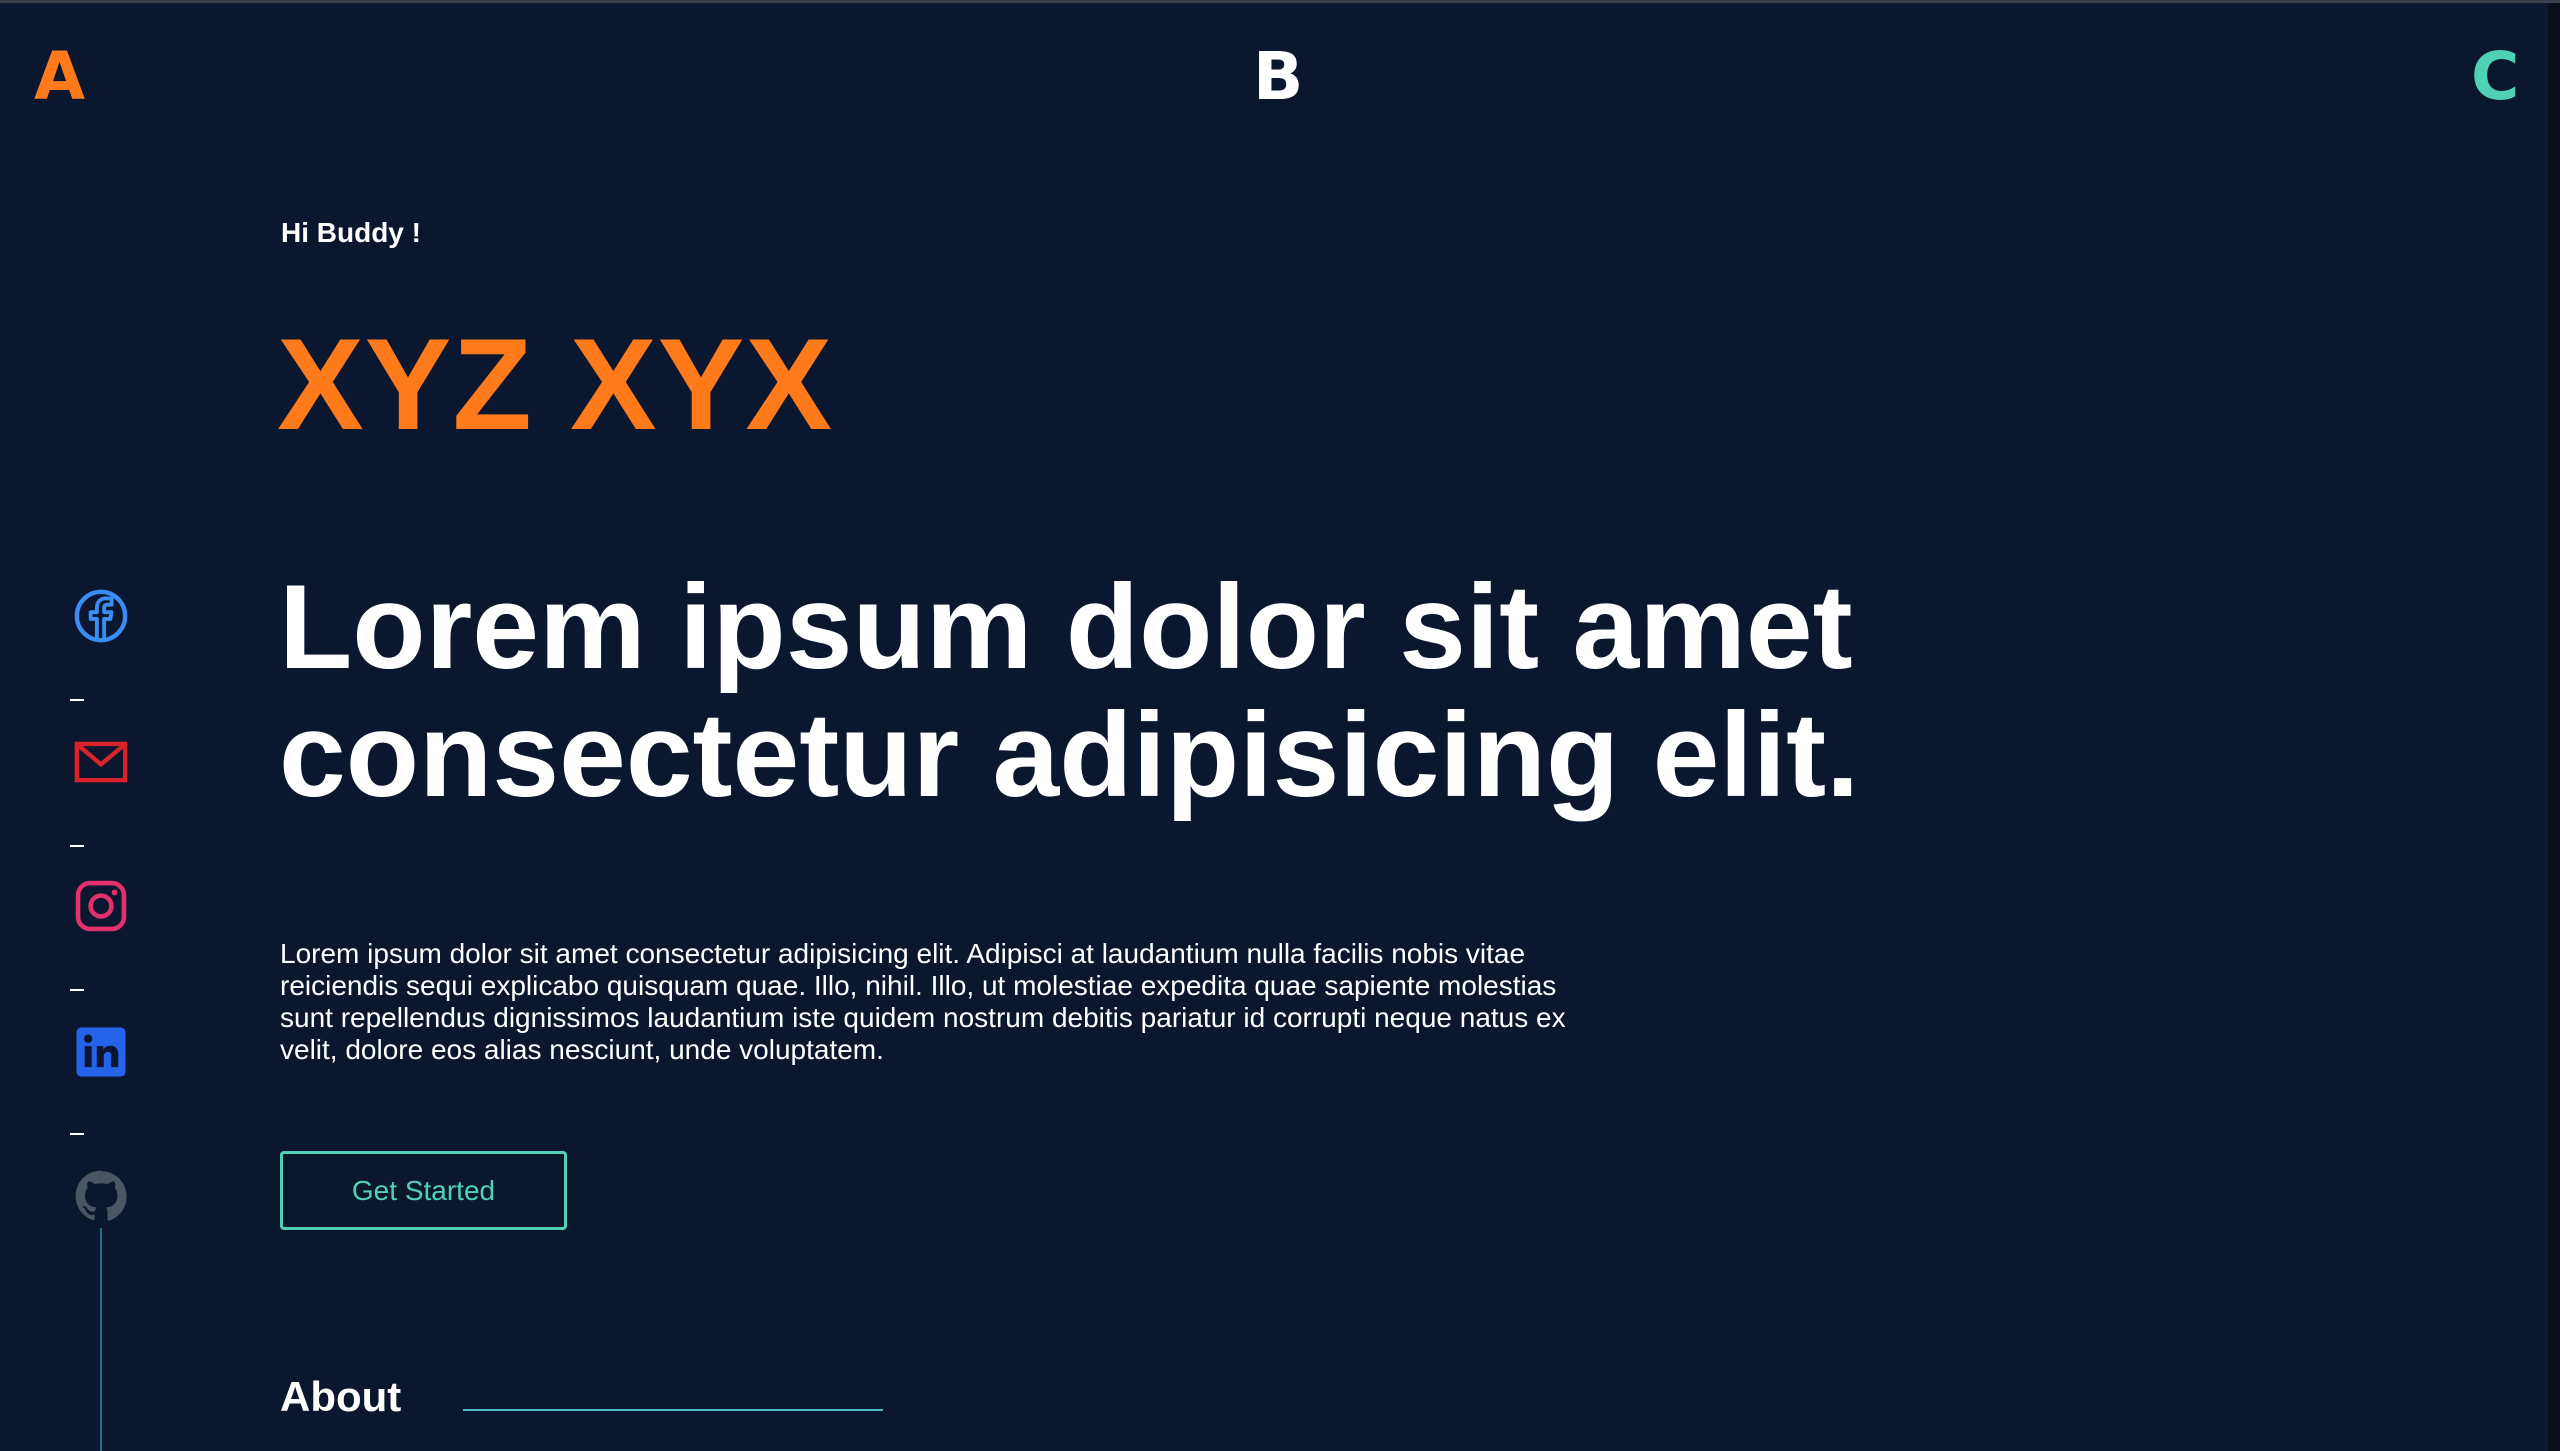 The width and height of the screenshot is (2560, 1451). Describe the element at coordinates (2554, 727) in the screenshot. I see `scrollbar` at that location.